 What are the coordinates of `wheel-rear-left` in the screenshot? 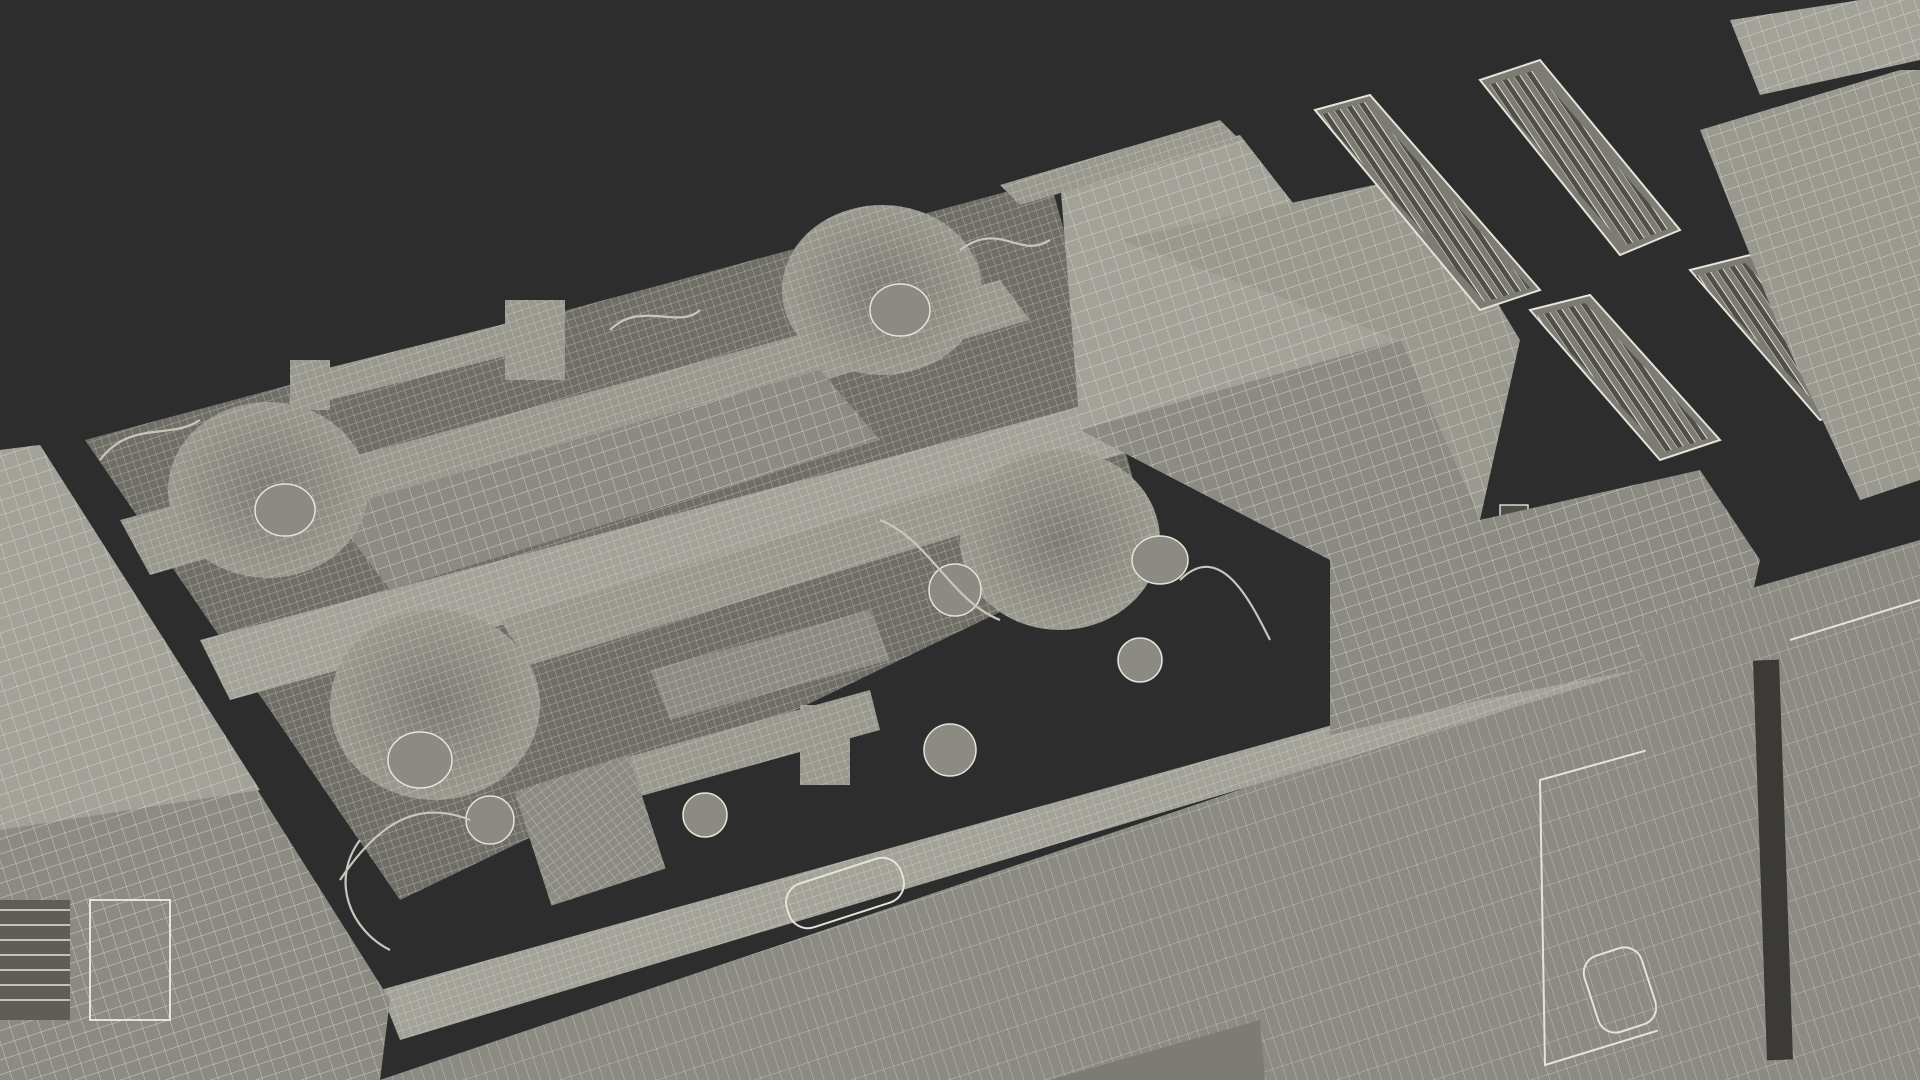 It's located at (882, 290).